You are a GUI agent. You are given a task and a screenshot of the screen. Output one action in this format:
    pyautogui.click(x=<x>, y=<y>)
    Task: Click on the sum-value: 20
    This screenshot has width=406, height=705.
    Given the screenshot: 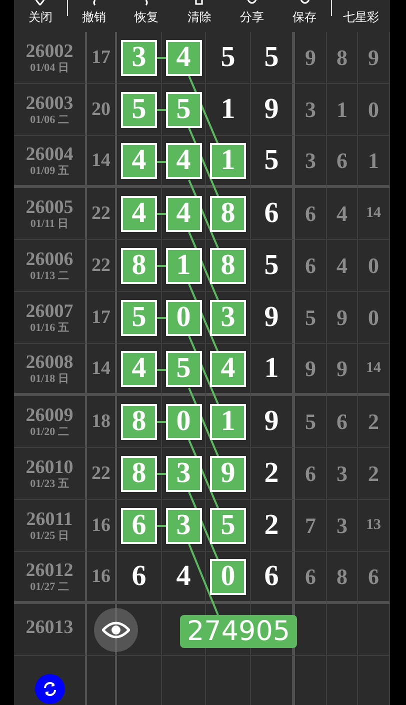 What is the action you would take?
    pyautogui.click(x=101, y=109)
    